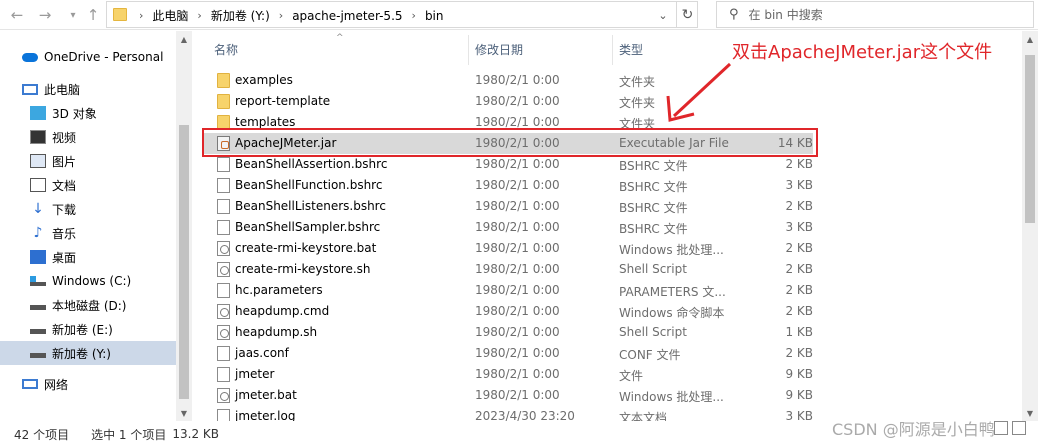 This screenshot has height=447, width=1038. Describe the element at coordinates (653, 332) in the screenshot. I see `file-type: Shell Script` at that location.